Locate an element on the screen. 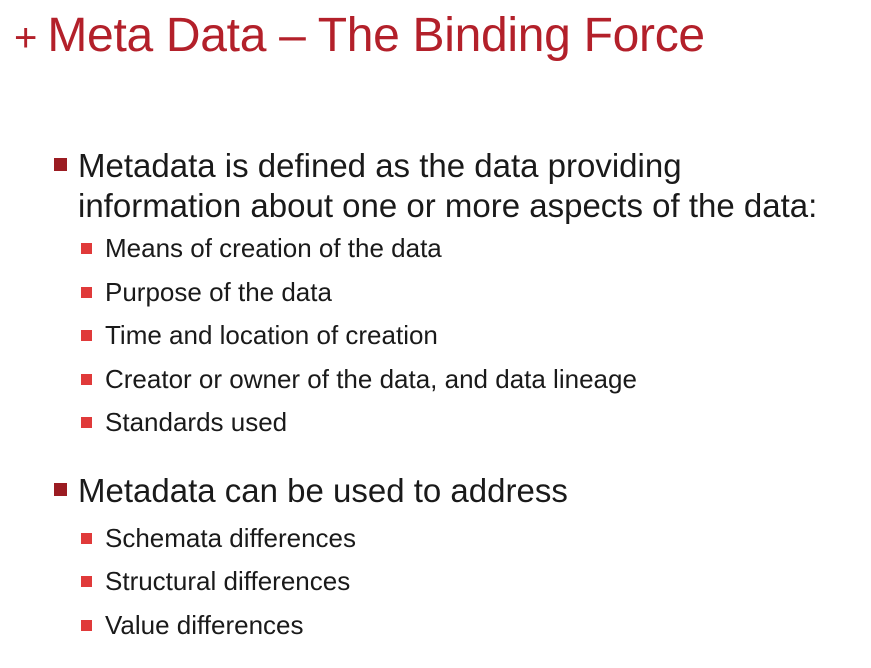 The width and height of the screenshot is (871, 668). sub-bullet-text: Structural differences is located at coordinates (228, 581).